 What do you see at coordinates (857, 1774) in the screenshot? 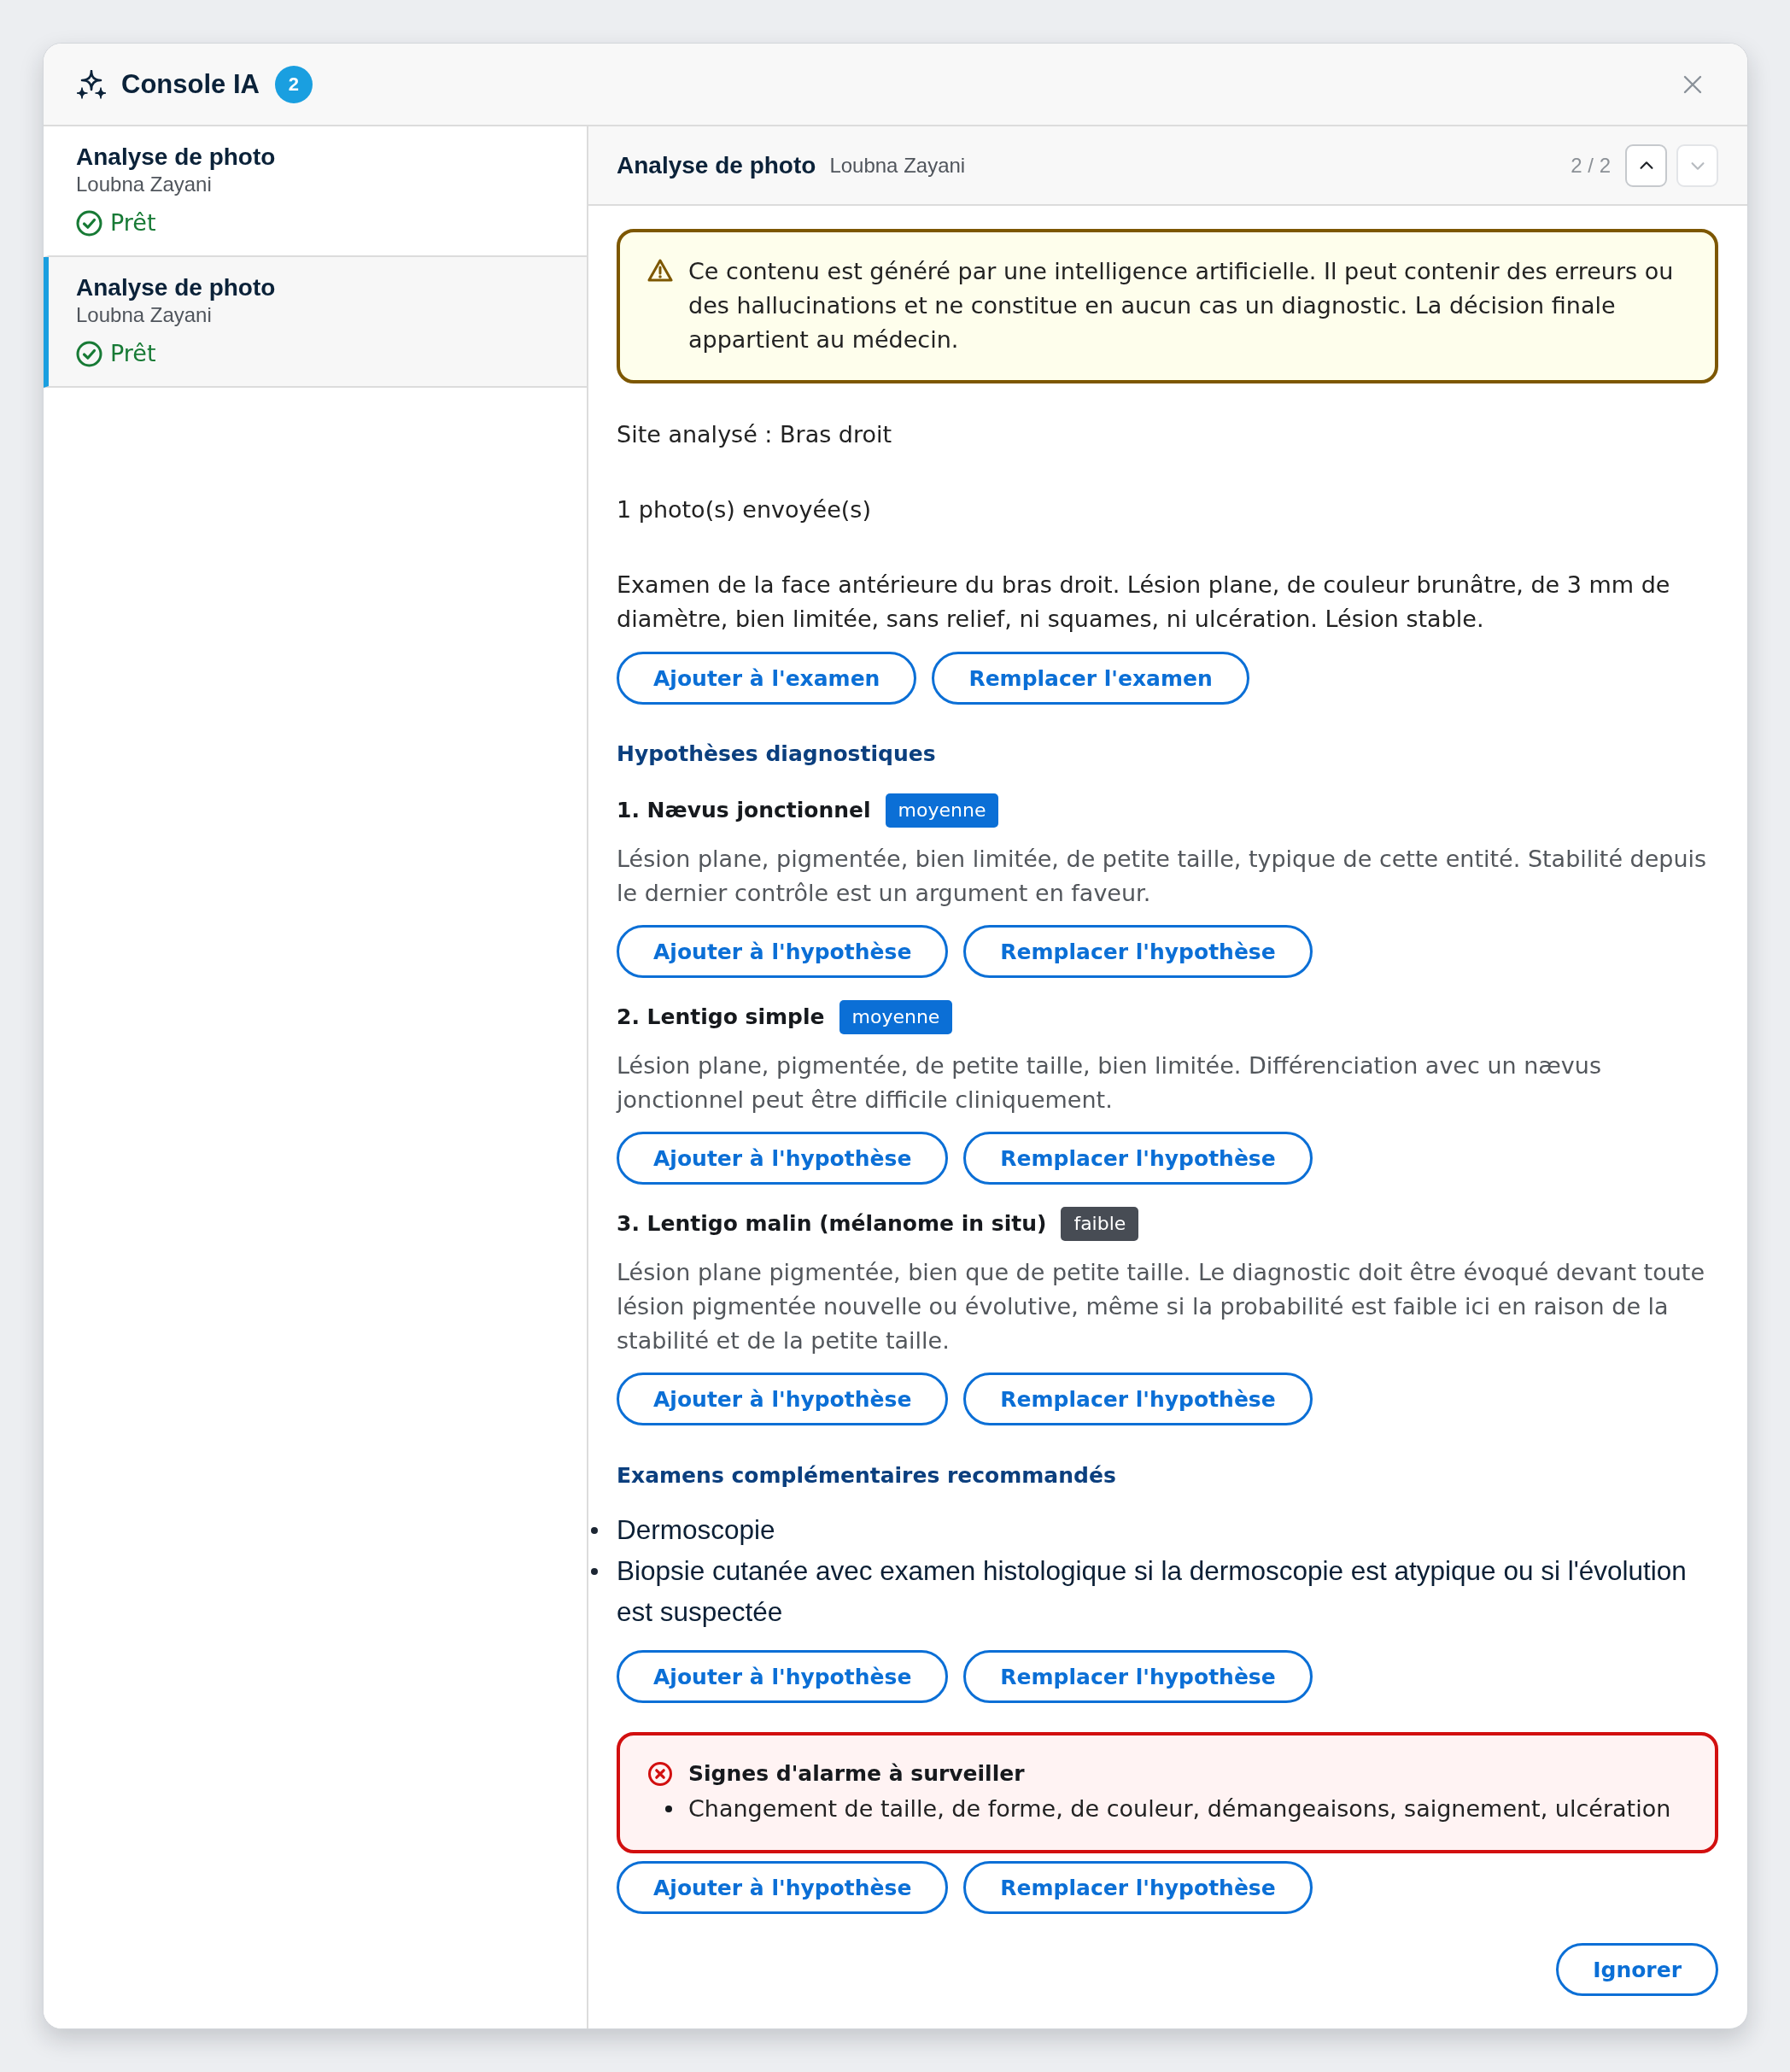
I see `alarm-title: Signes d'alarme à surveiller` at bounding box center [857, 1774].